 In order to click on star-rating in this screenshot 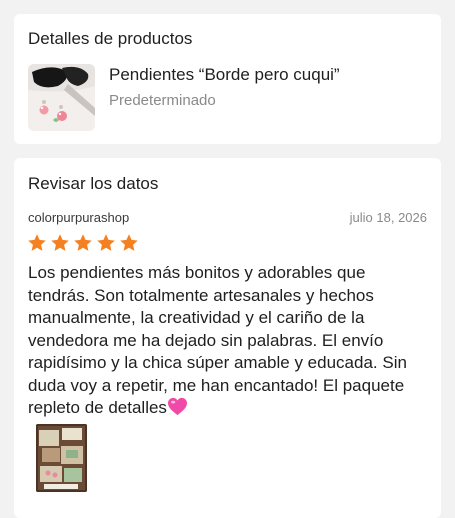, I will do `click(83, 243)`.